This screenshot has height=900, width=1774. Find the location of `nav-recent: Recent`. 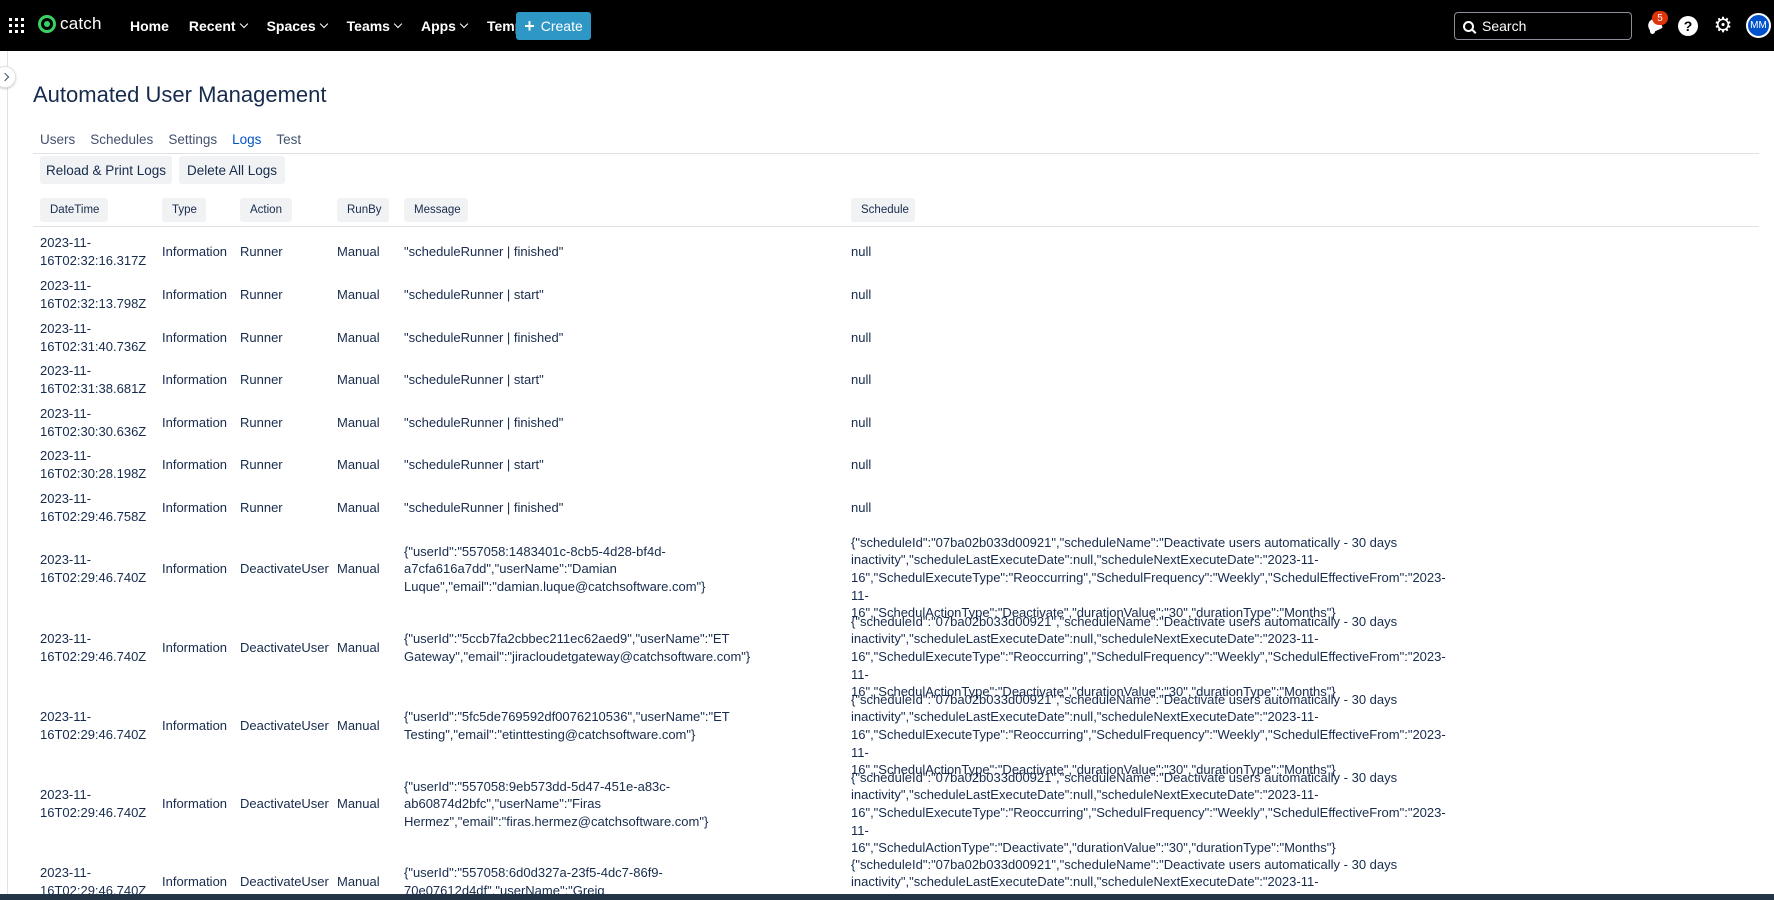

nav-recent: Recent is located at coordinates (218, 25).